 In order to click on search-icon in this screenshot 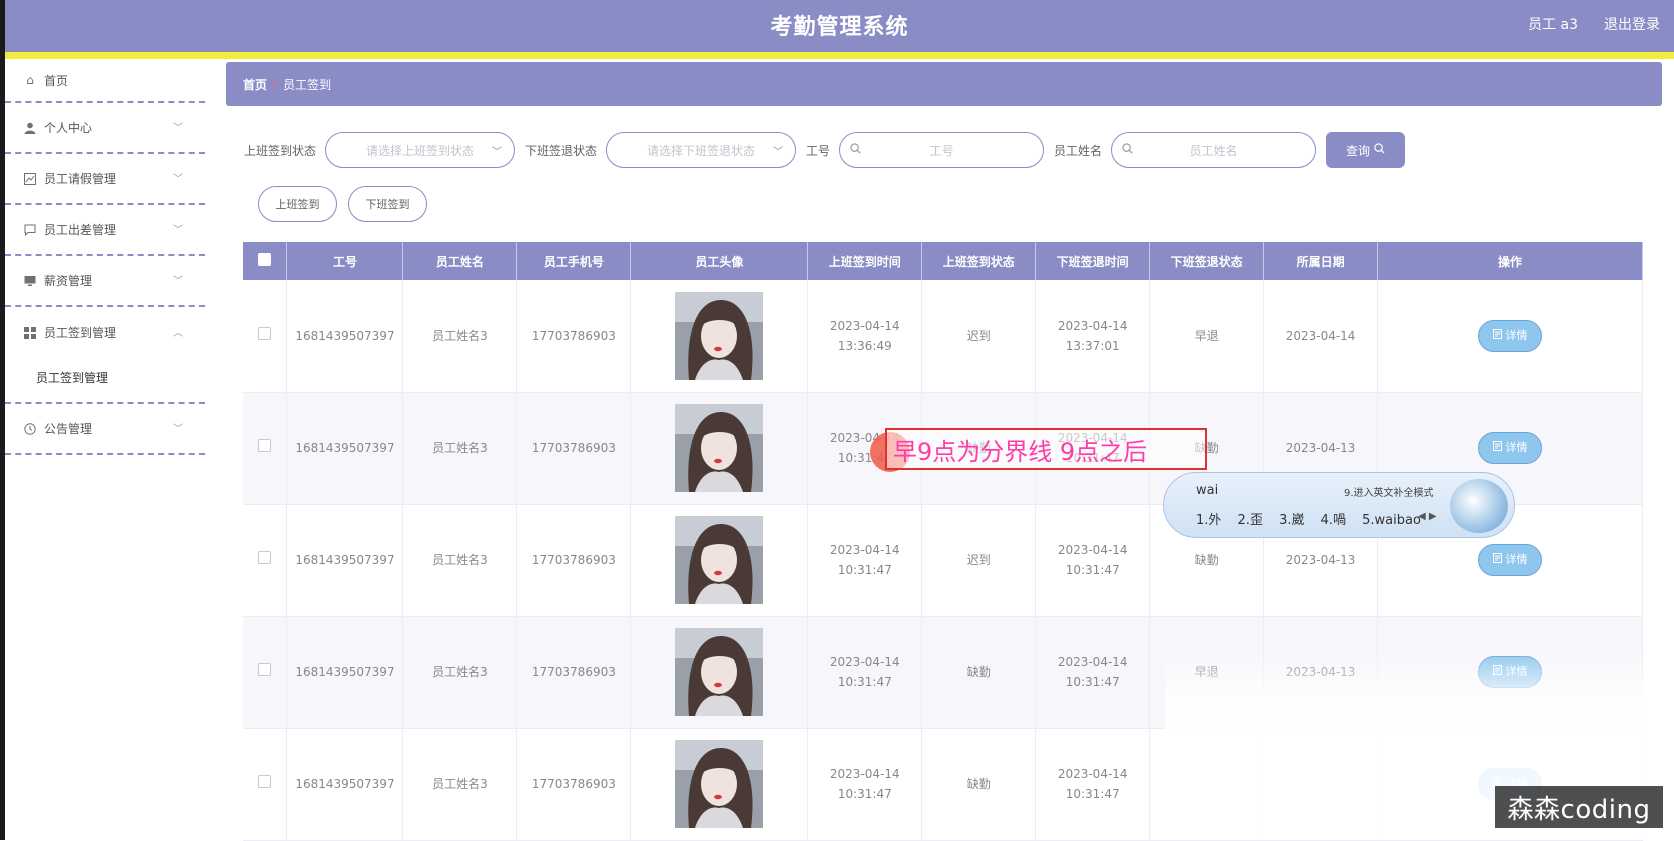, I will do `click(1379, 150)`.